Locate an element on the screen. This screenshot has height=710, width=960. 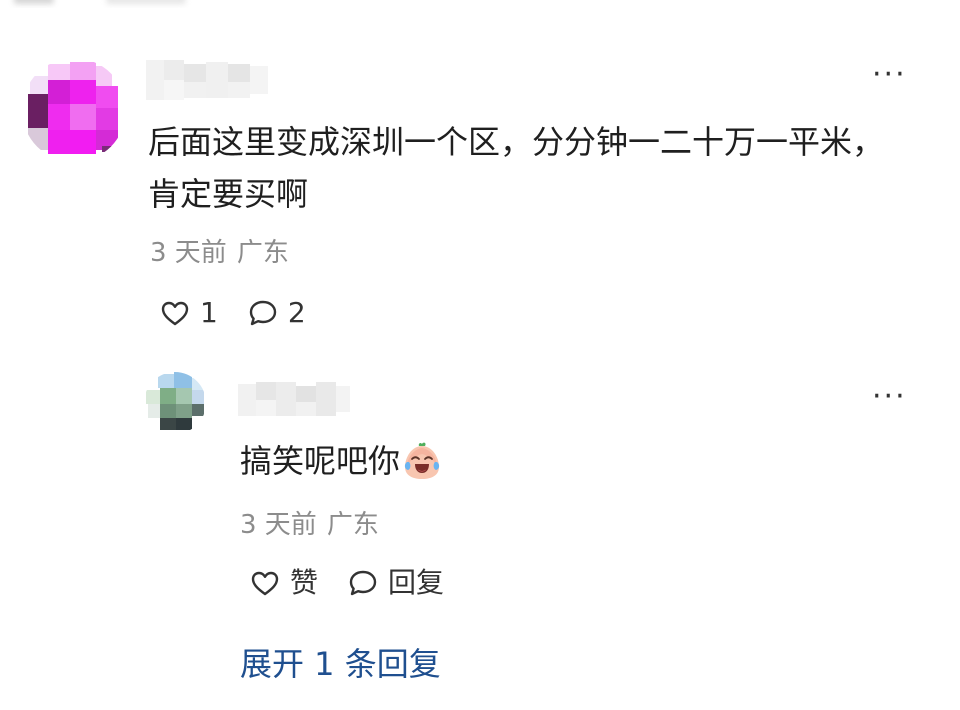
reply-location: 广东 is located at coordinates (352, 525).